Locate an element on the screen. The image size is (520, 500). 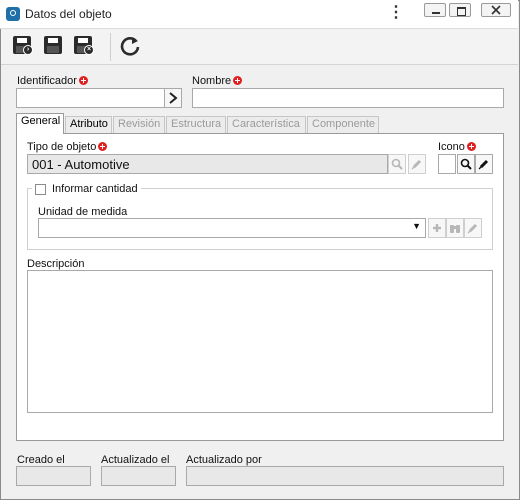
tab-atributo: Atributo is located at coordinates (88, 124).